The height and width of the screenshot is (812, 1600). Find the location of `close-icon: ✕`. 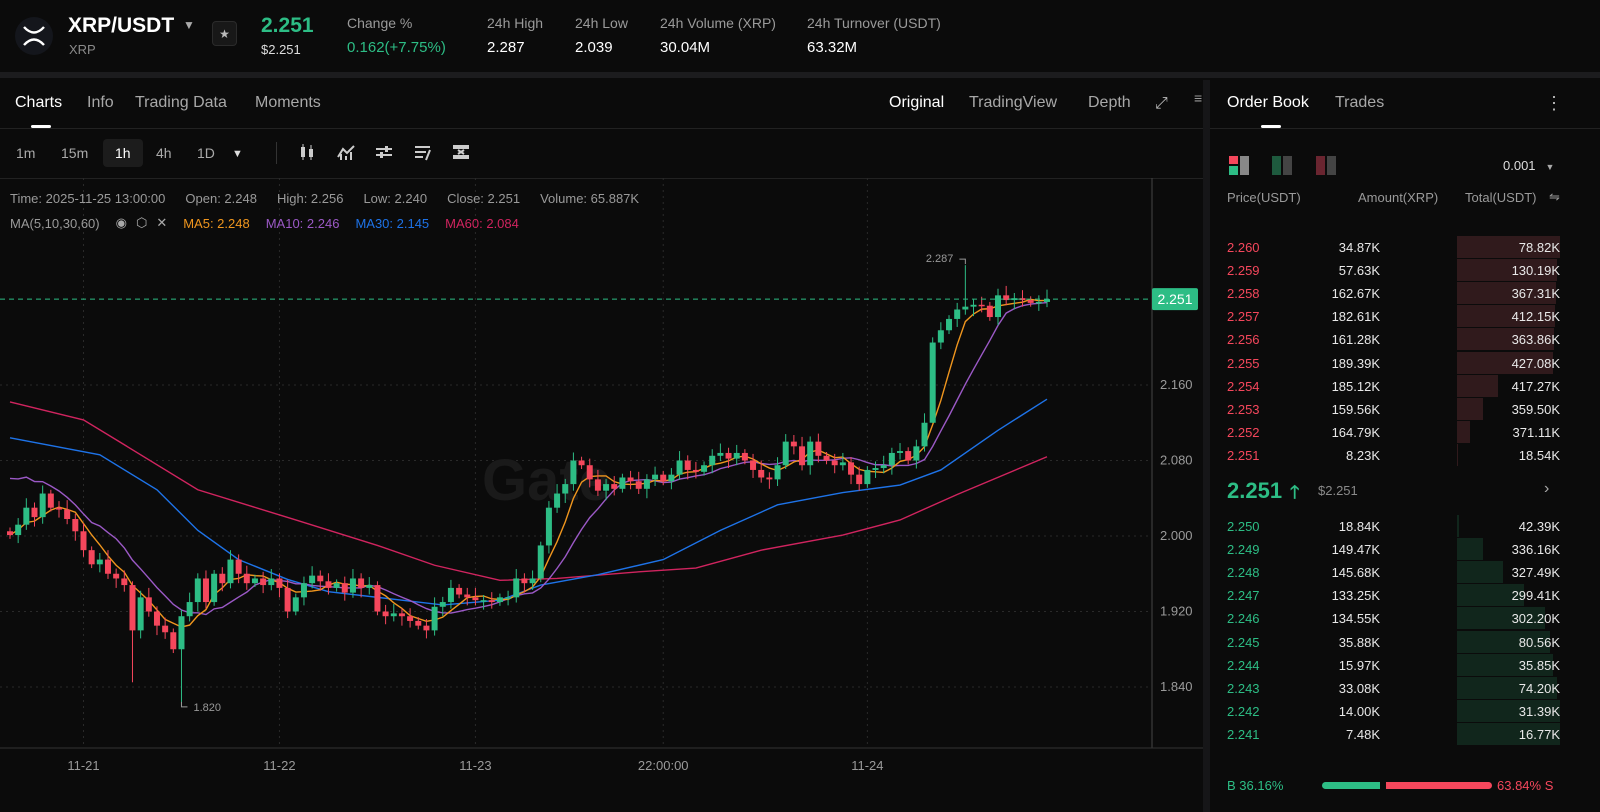

close-icon: ✕ is located at coordinates (161, 223).